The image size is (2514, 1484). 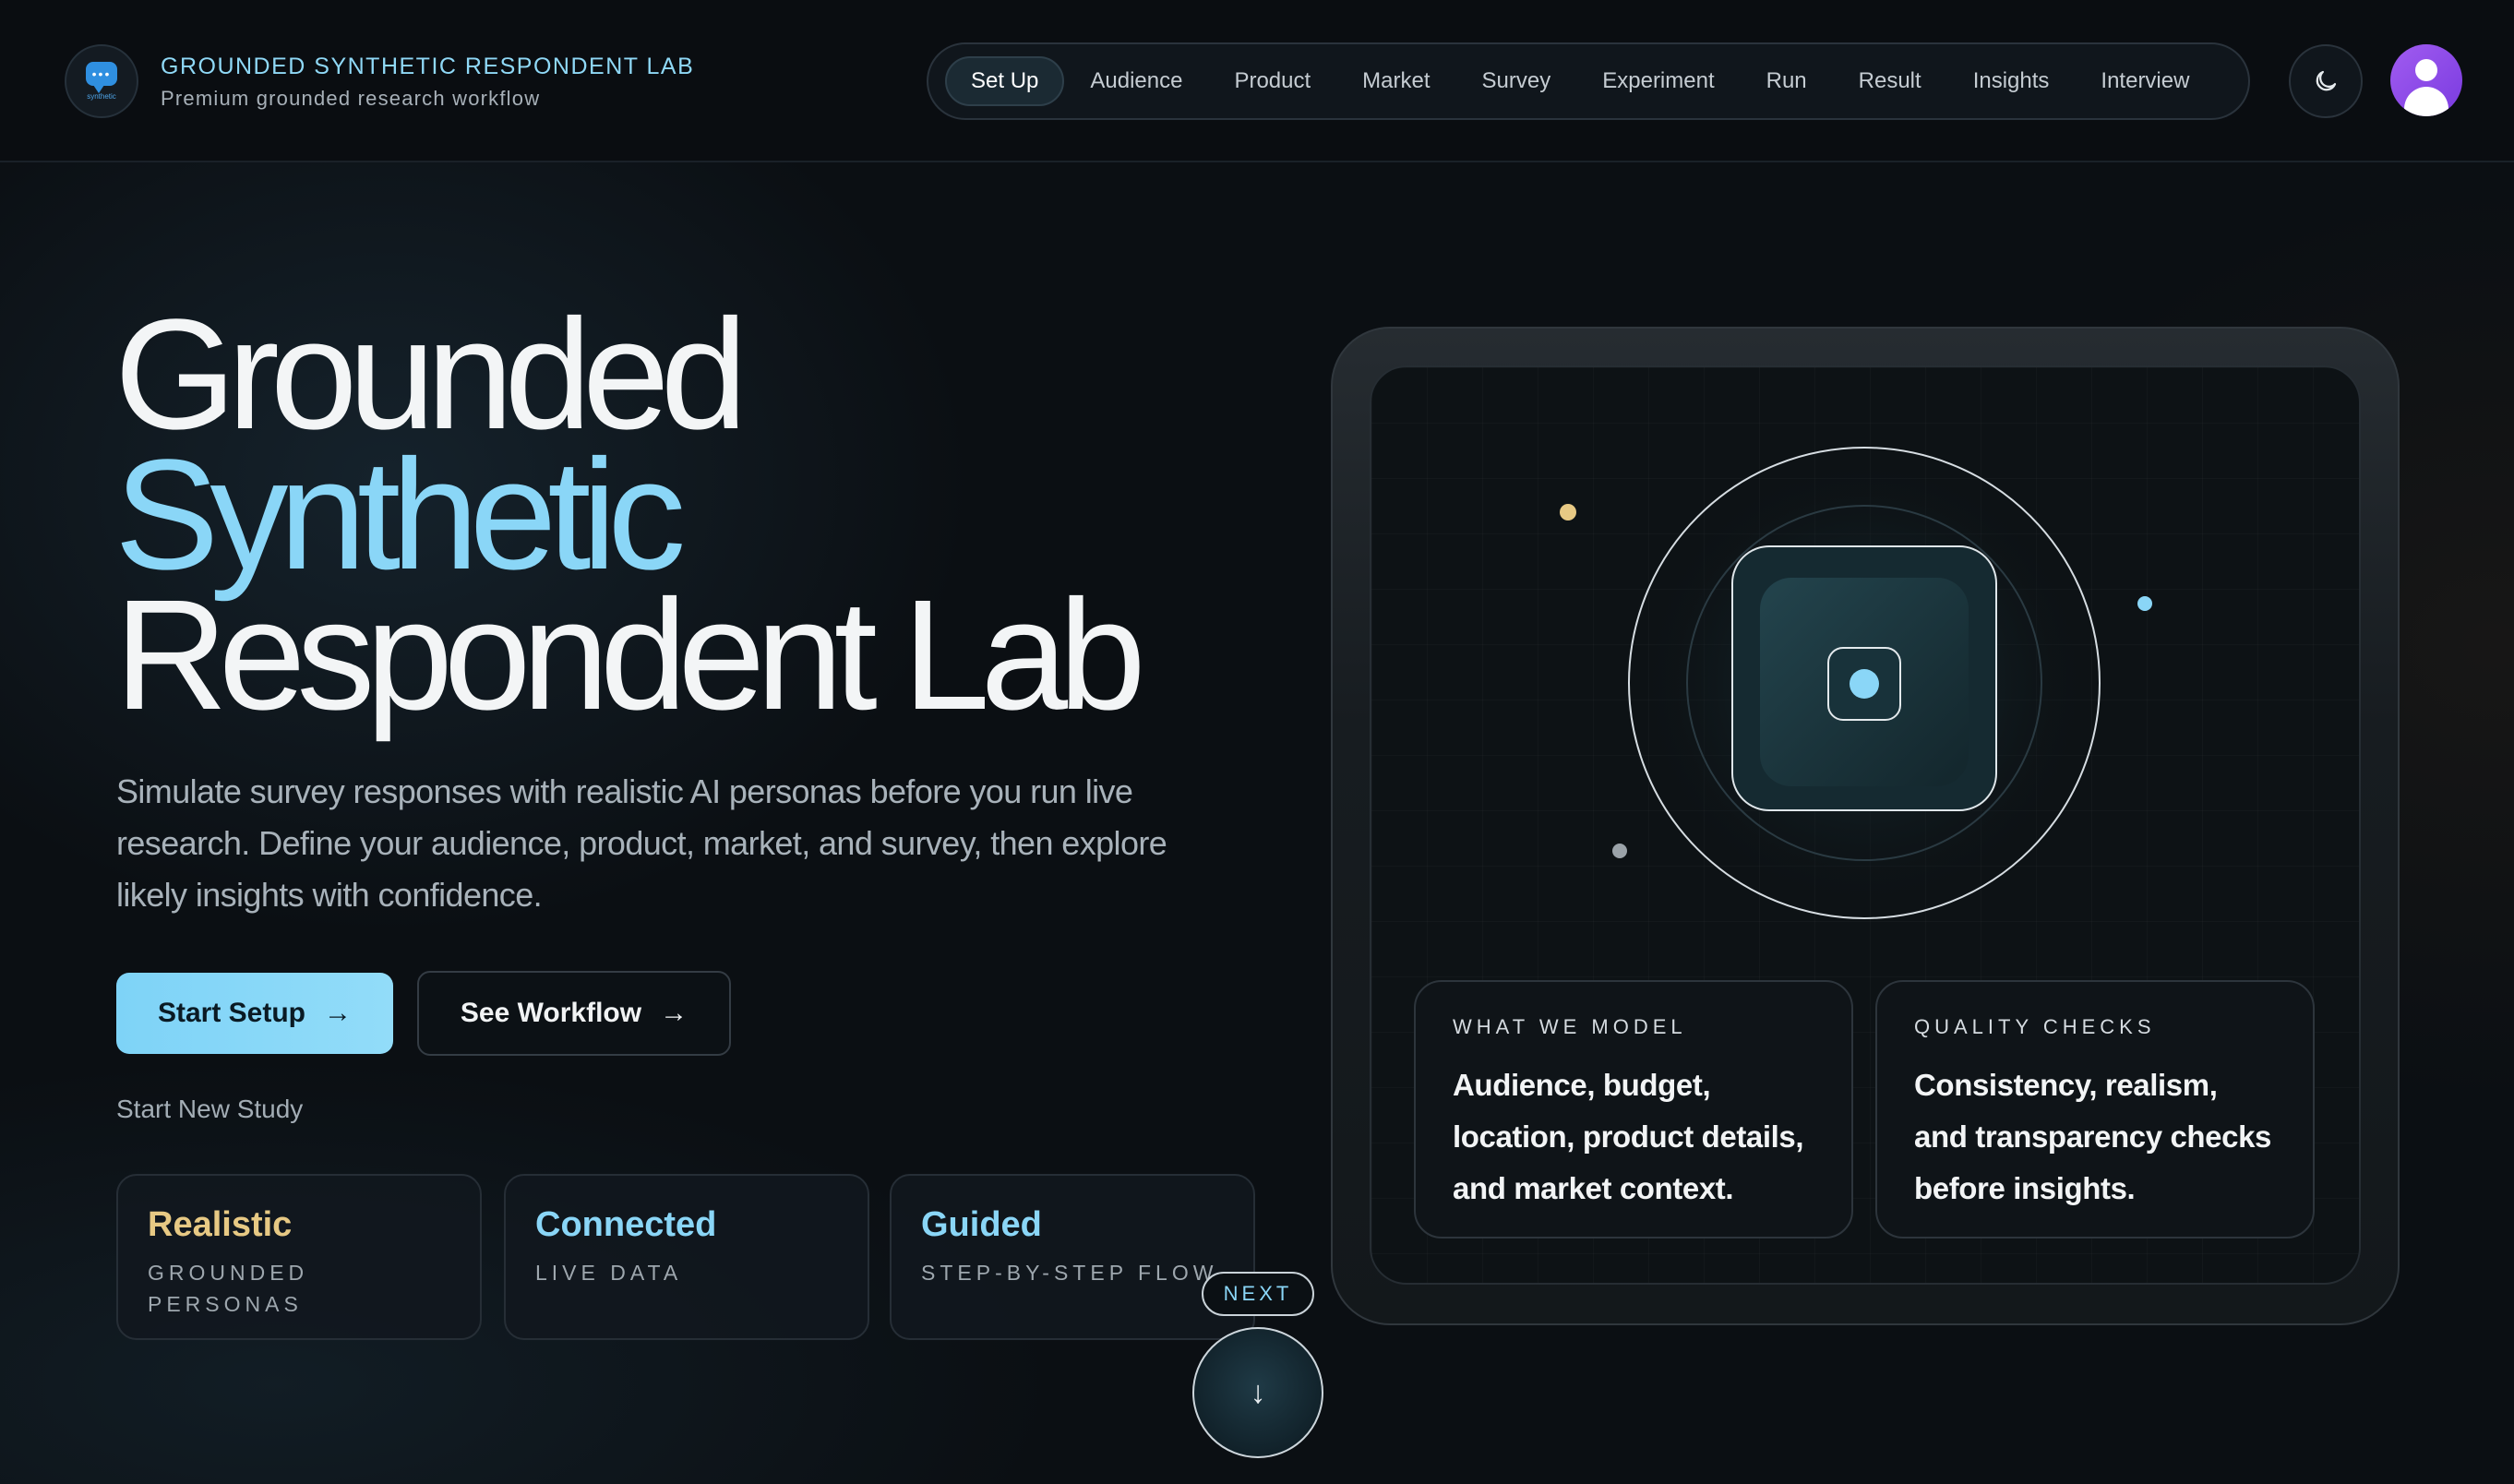 What do you see at coordinates (400, 515) in the screenshot?
I see `hero-title-line2: Synthetic` at bounding box center [400, 515].